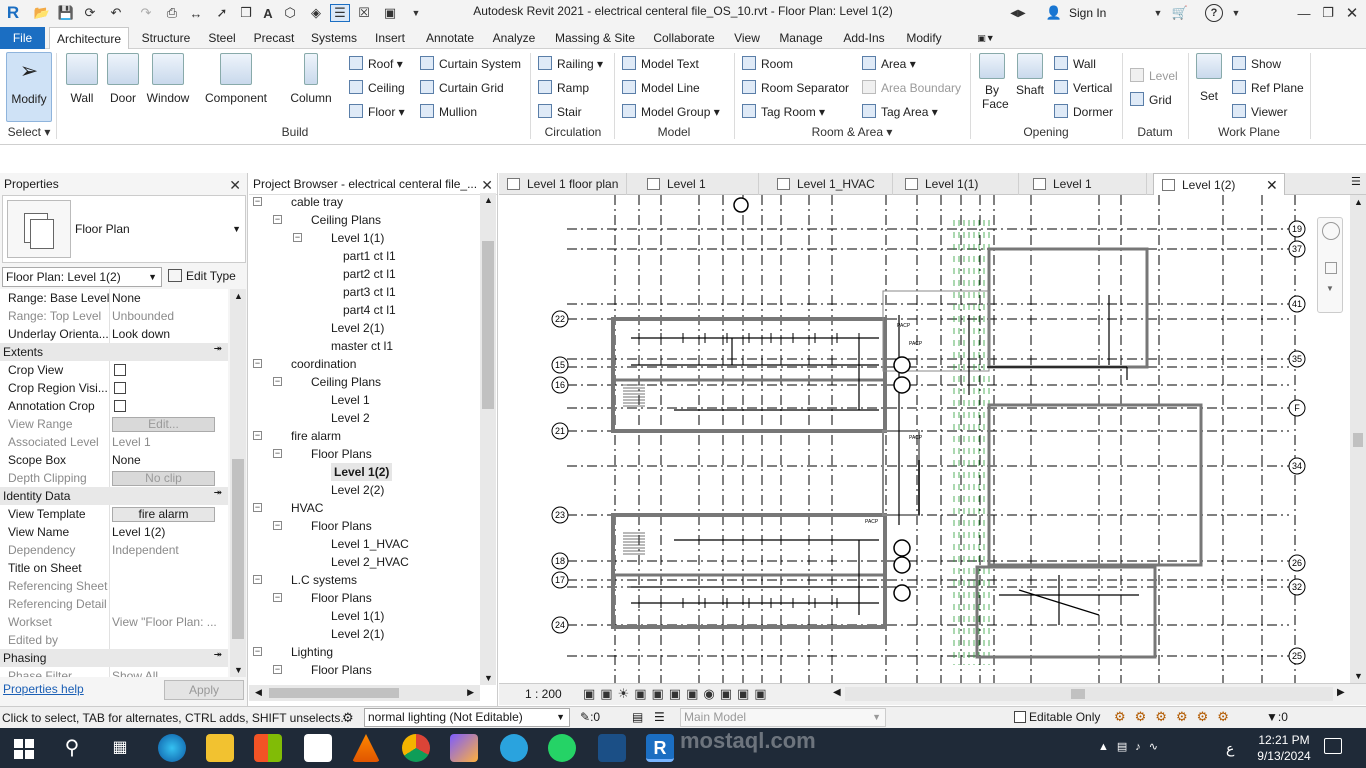 The width and height of the screenshot is (1366, 768). Describe the element at coordinates (236, 79) in the screenshot. I see `component-button: Component` at that location.